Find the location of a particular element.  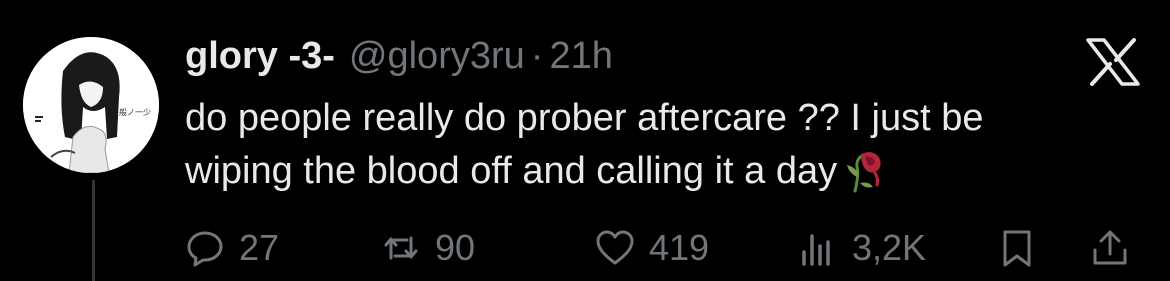

like-button: 419 is located at coordinates (652, 248).